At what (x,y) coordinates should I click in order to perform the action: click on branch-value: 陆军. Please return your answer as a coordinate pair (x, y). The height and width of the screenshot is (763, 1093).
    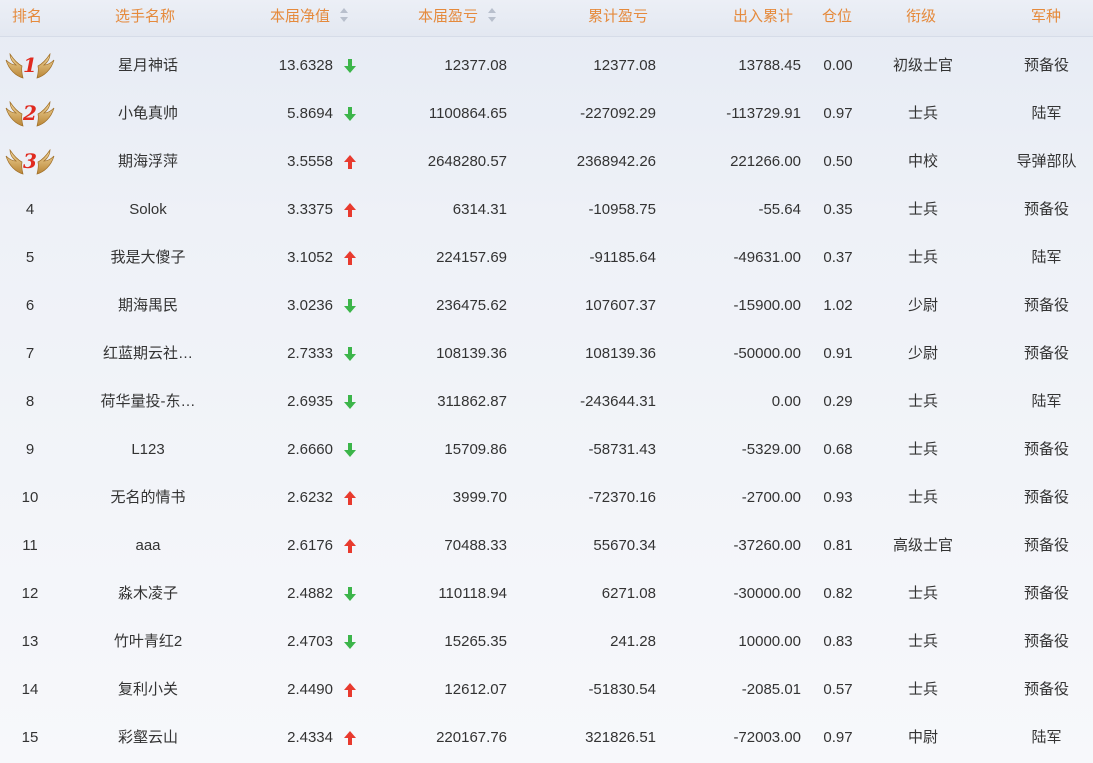
    Looking at the image, I should click on (1046, 737).